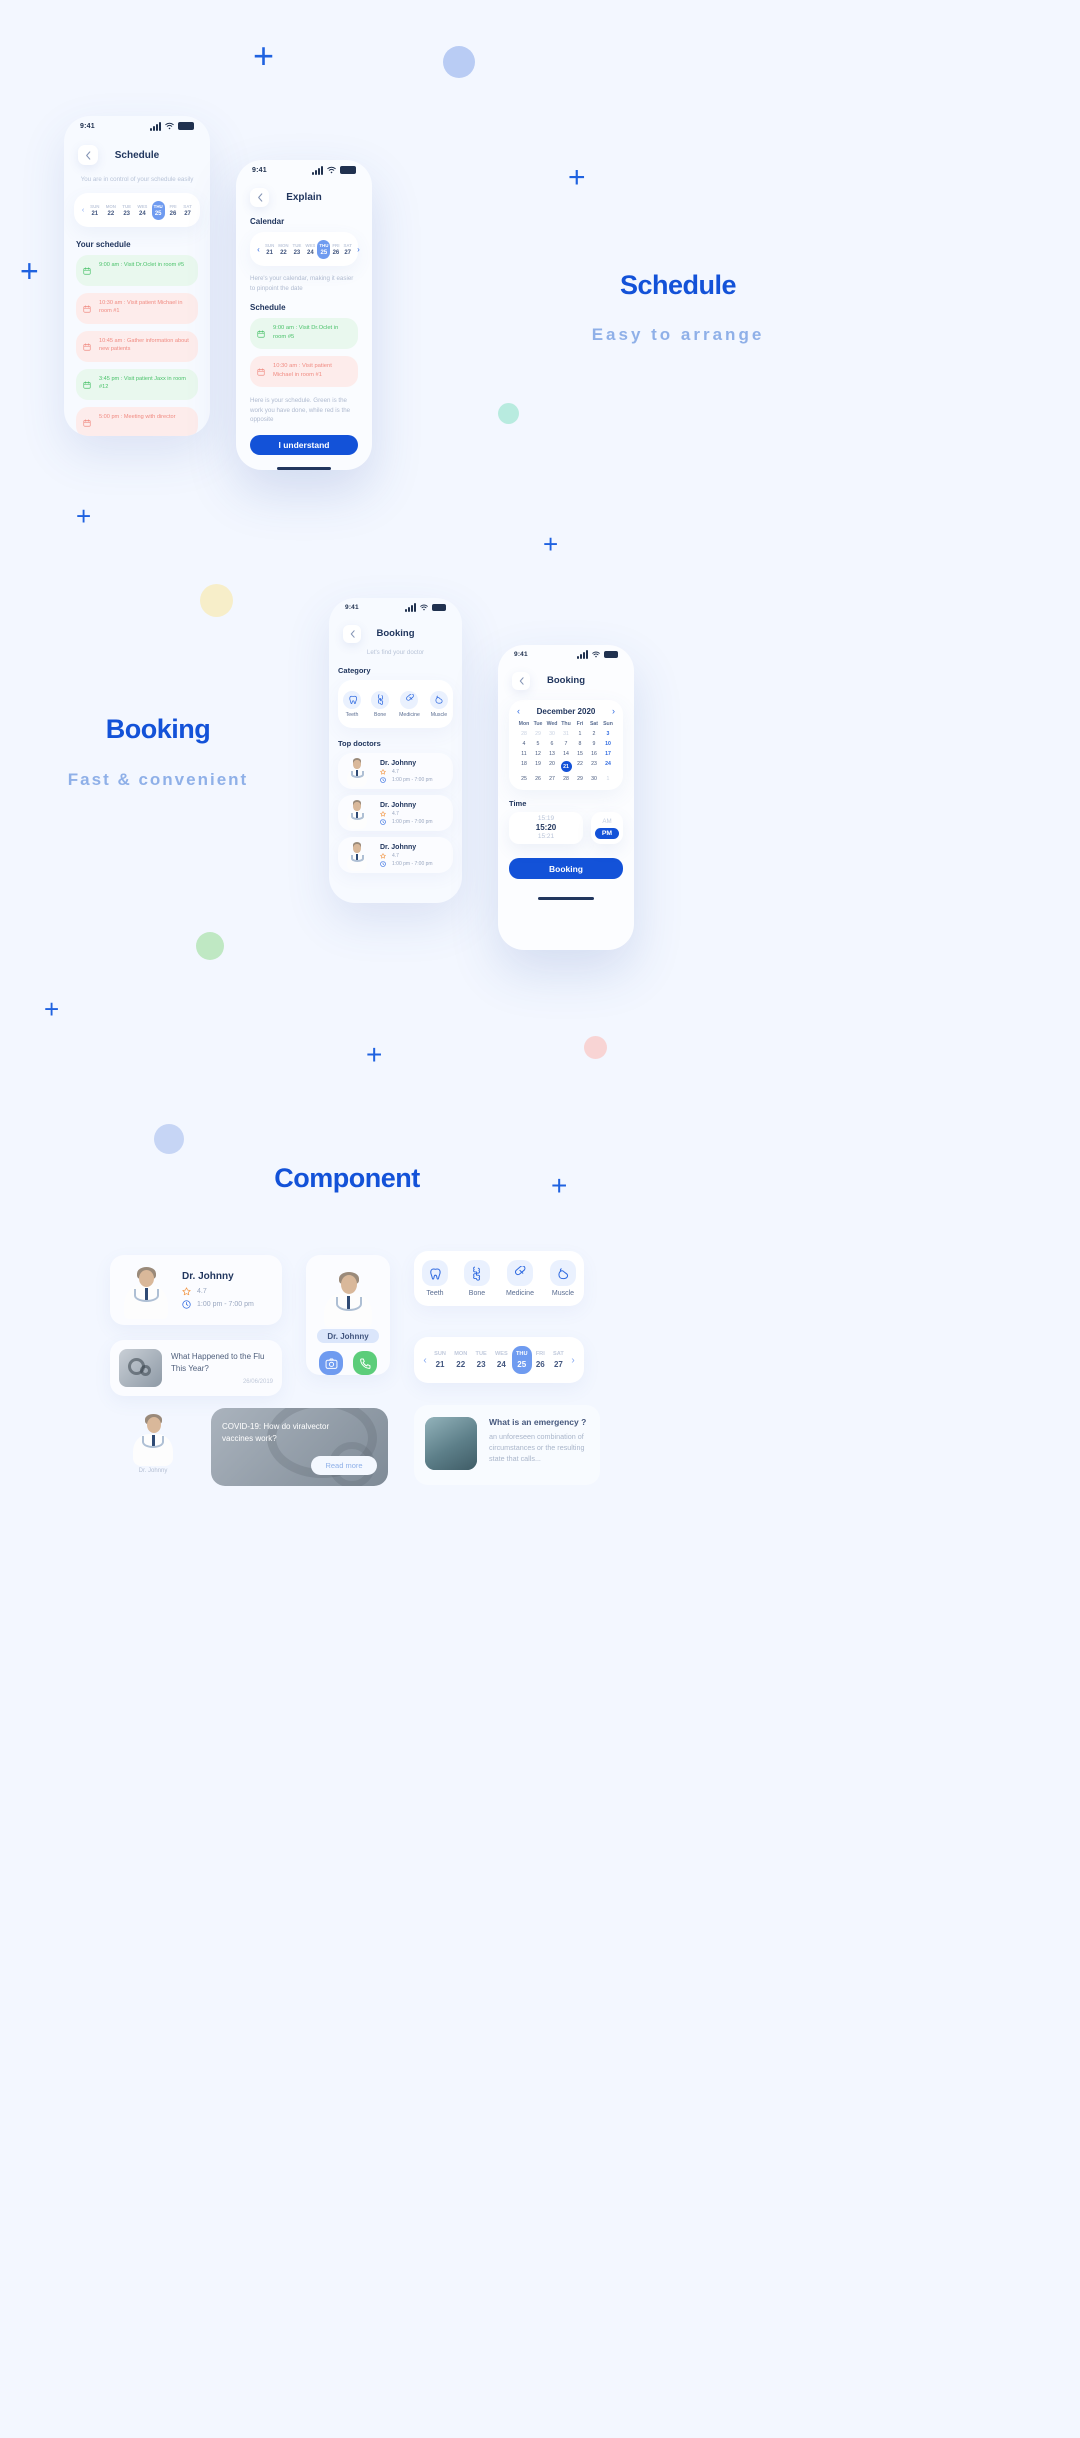 The height and width of the screenshot is (2438, 1080). Describe the element at coordinates (552, 744) in the screenshot. I see `calendar-day: 6` at that location.